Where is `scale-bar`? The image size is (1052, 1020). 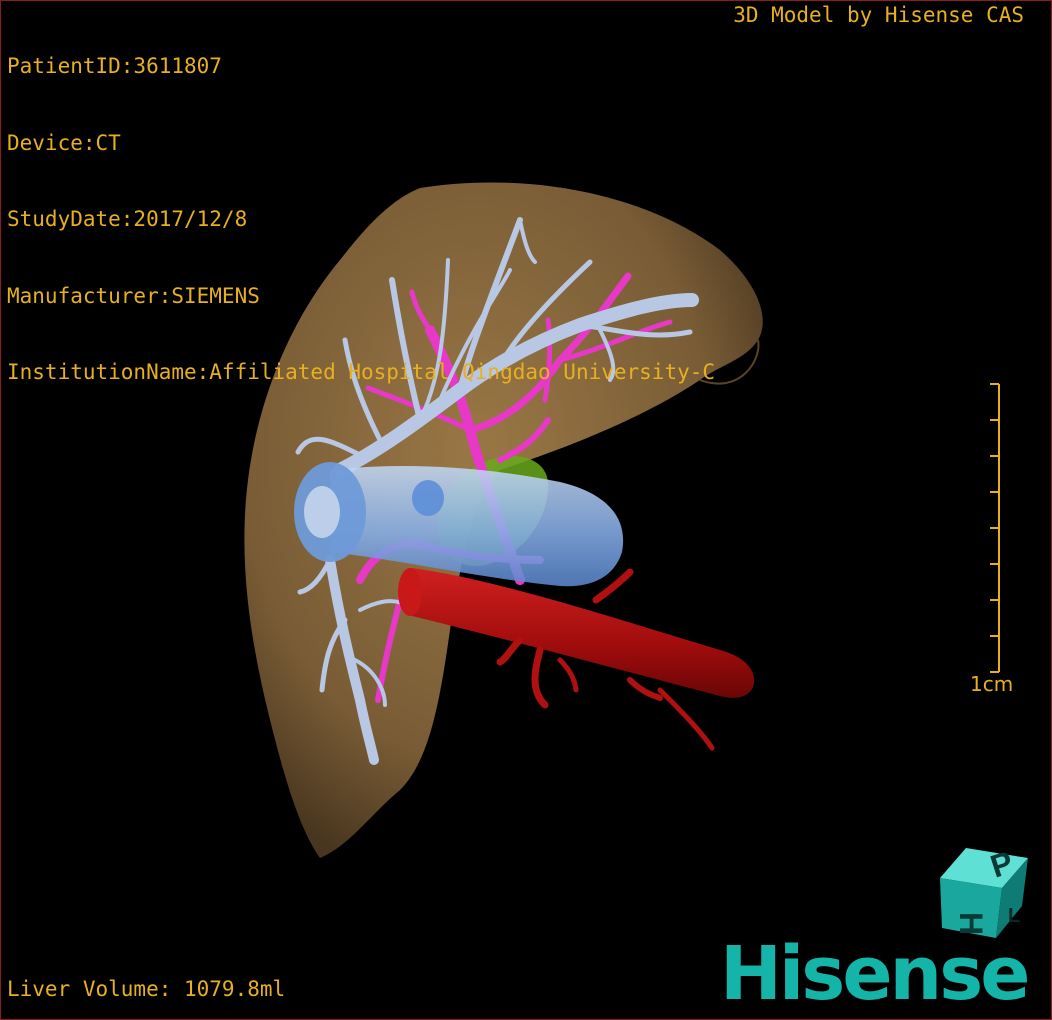 scale-bar is located at coordinates (995, 528).